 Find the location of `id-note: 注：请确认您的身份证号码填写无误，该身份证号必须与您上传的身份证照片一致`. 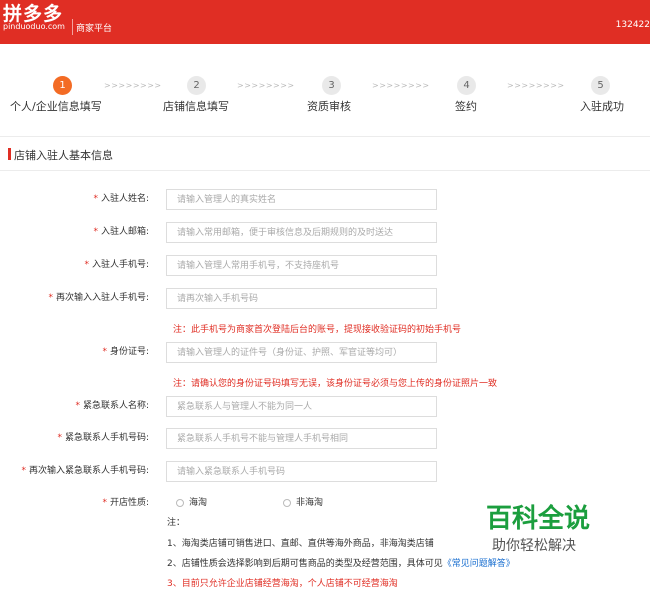

id-note: 注：请确认您的身份证号码填写无误，该身份证号必须与您上传的身份证照片一致 is located at coordinates (335, 384).